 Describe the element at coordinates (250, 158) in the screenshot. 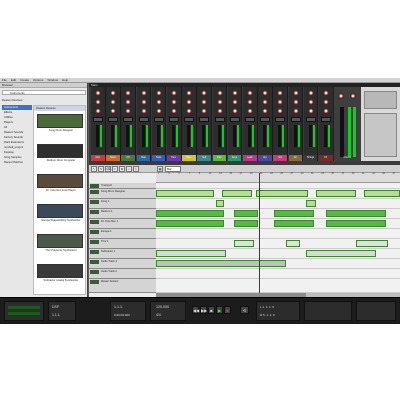

I see `channel-label: Lead` at that location.